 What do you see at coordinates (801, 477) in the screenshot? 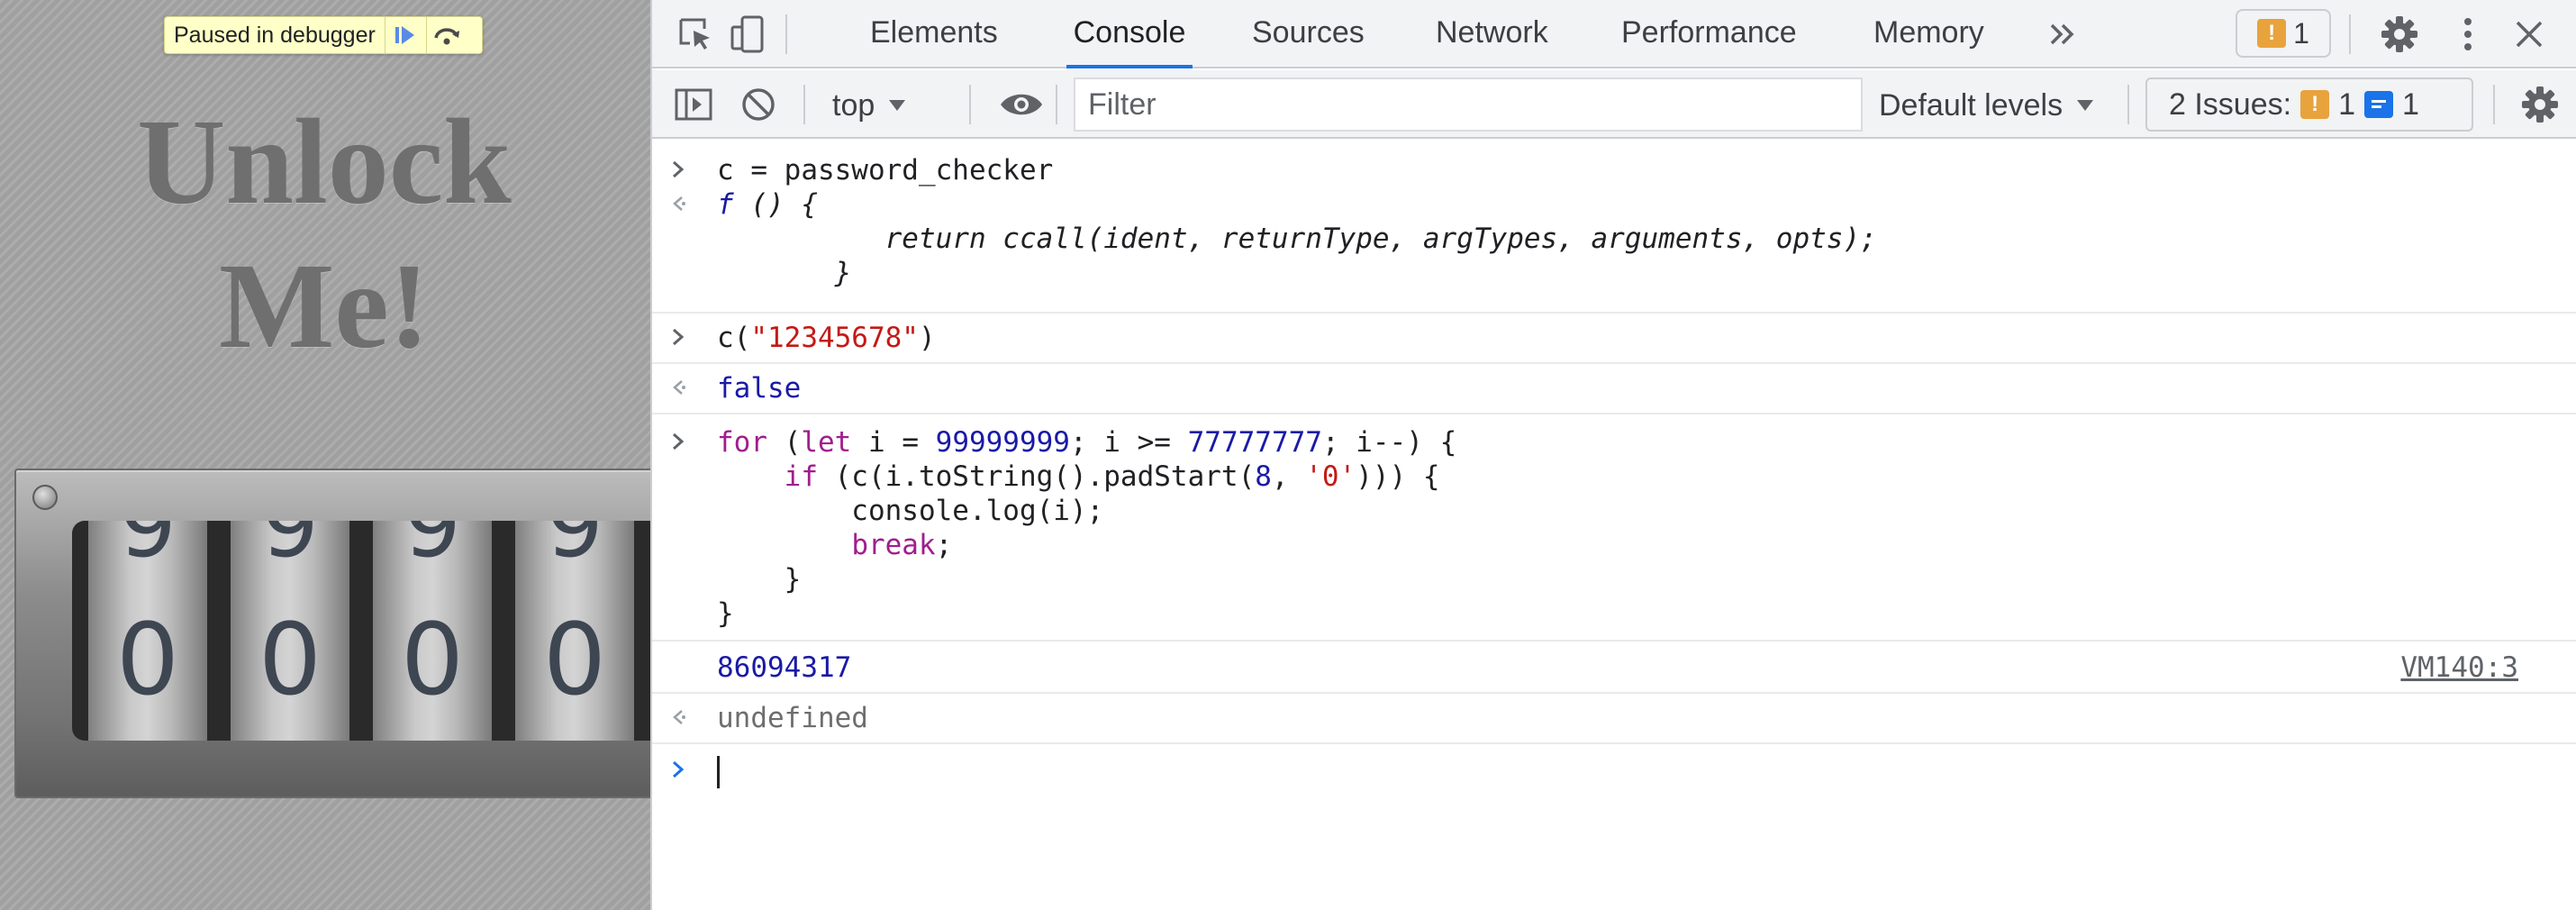
I see `keyword: if` at bounding box center [801, 477].